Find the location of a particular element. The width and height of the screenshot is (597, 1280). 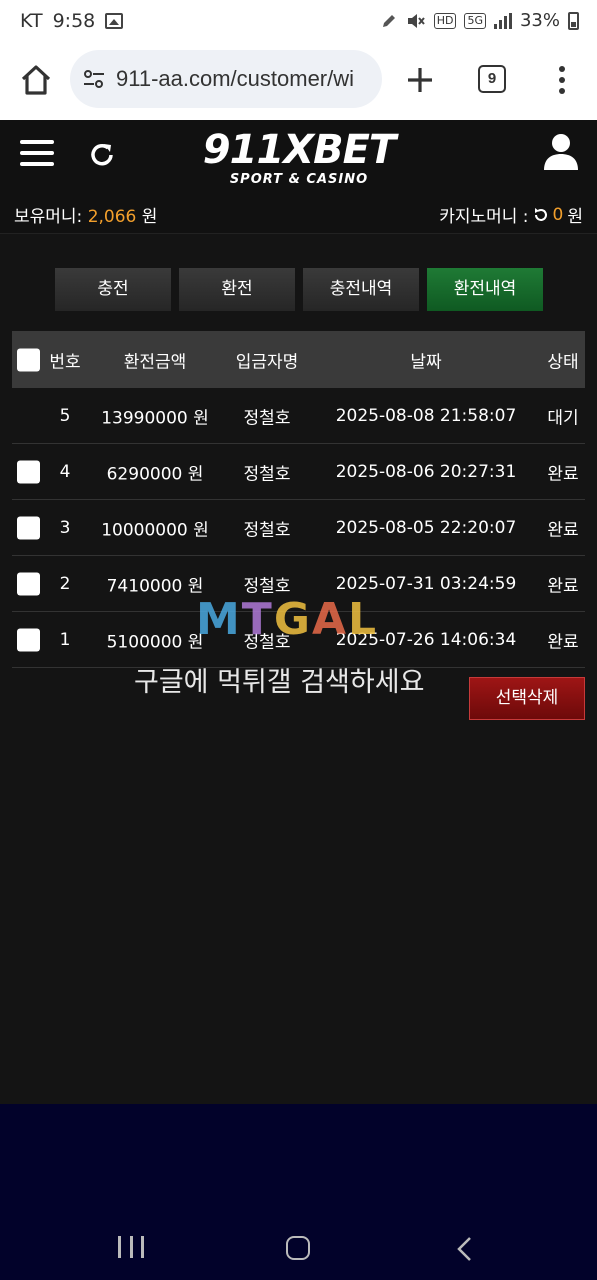

header-no: 번호 is located at coordinates (65, 362).